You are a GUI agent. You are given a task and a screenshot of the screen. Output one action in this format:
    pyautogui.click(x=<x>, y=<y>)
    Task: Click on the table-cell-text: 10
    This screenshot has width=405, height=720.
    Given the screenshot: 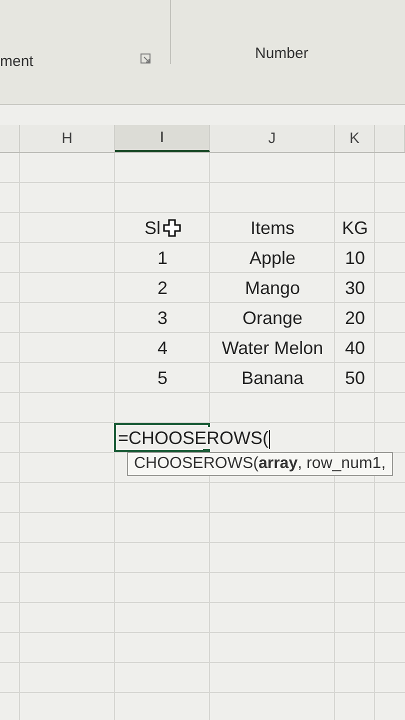 What is the action you would take?
    pyautogui.click(x=355, y=258)
    